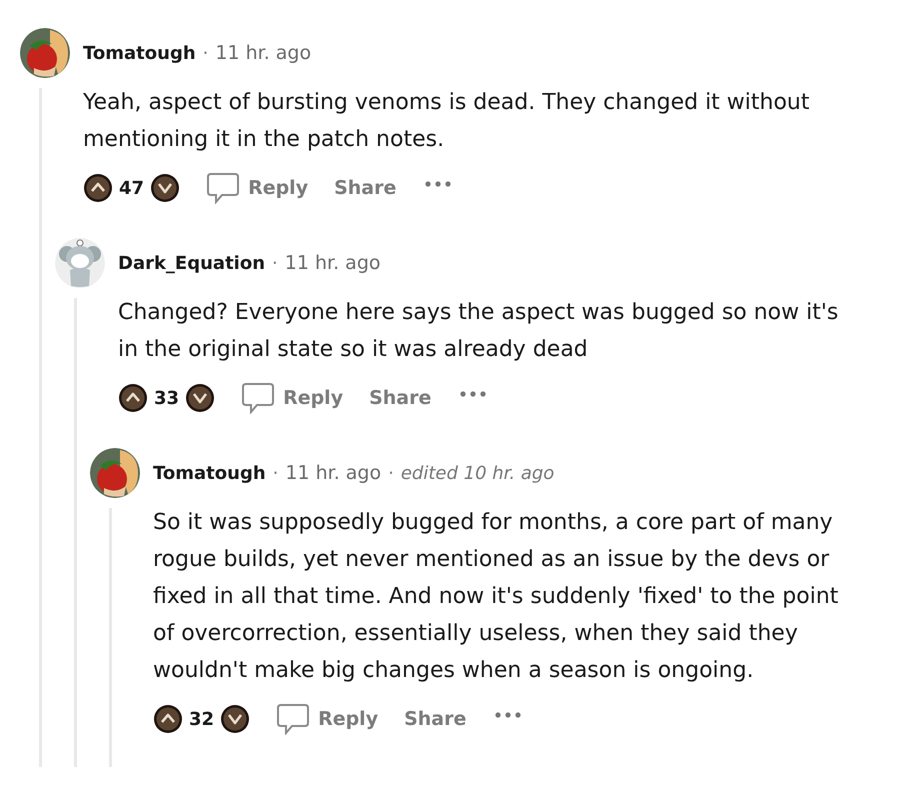 The image size is (898, 804). I want to click on edited-label: edited 10 hr. ago, so click(477, 473).